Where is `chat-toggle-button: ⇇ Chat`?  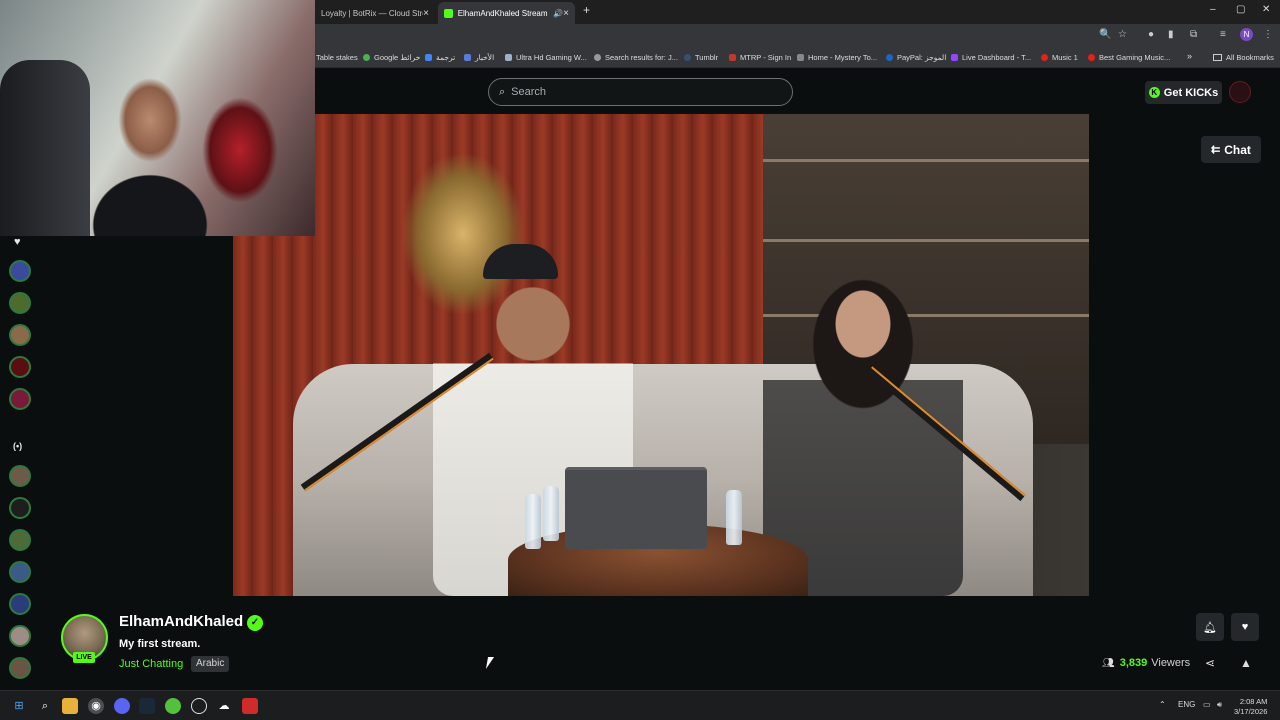
chat-toggle-button: ⇇ Chat is located at coordinates (1231, 149).